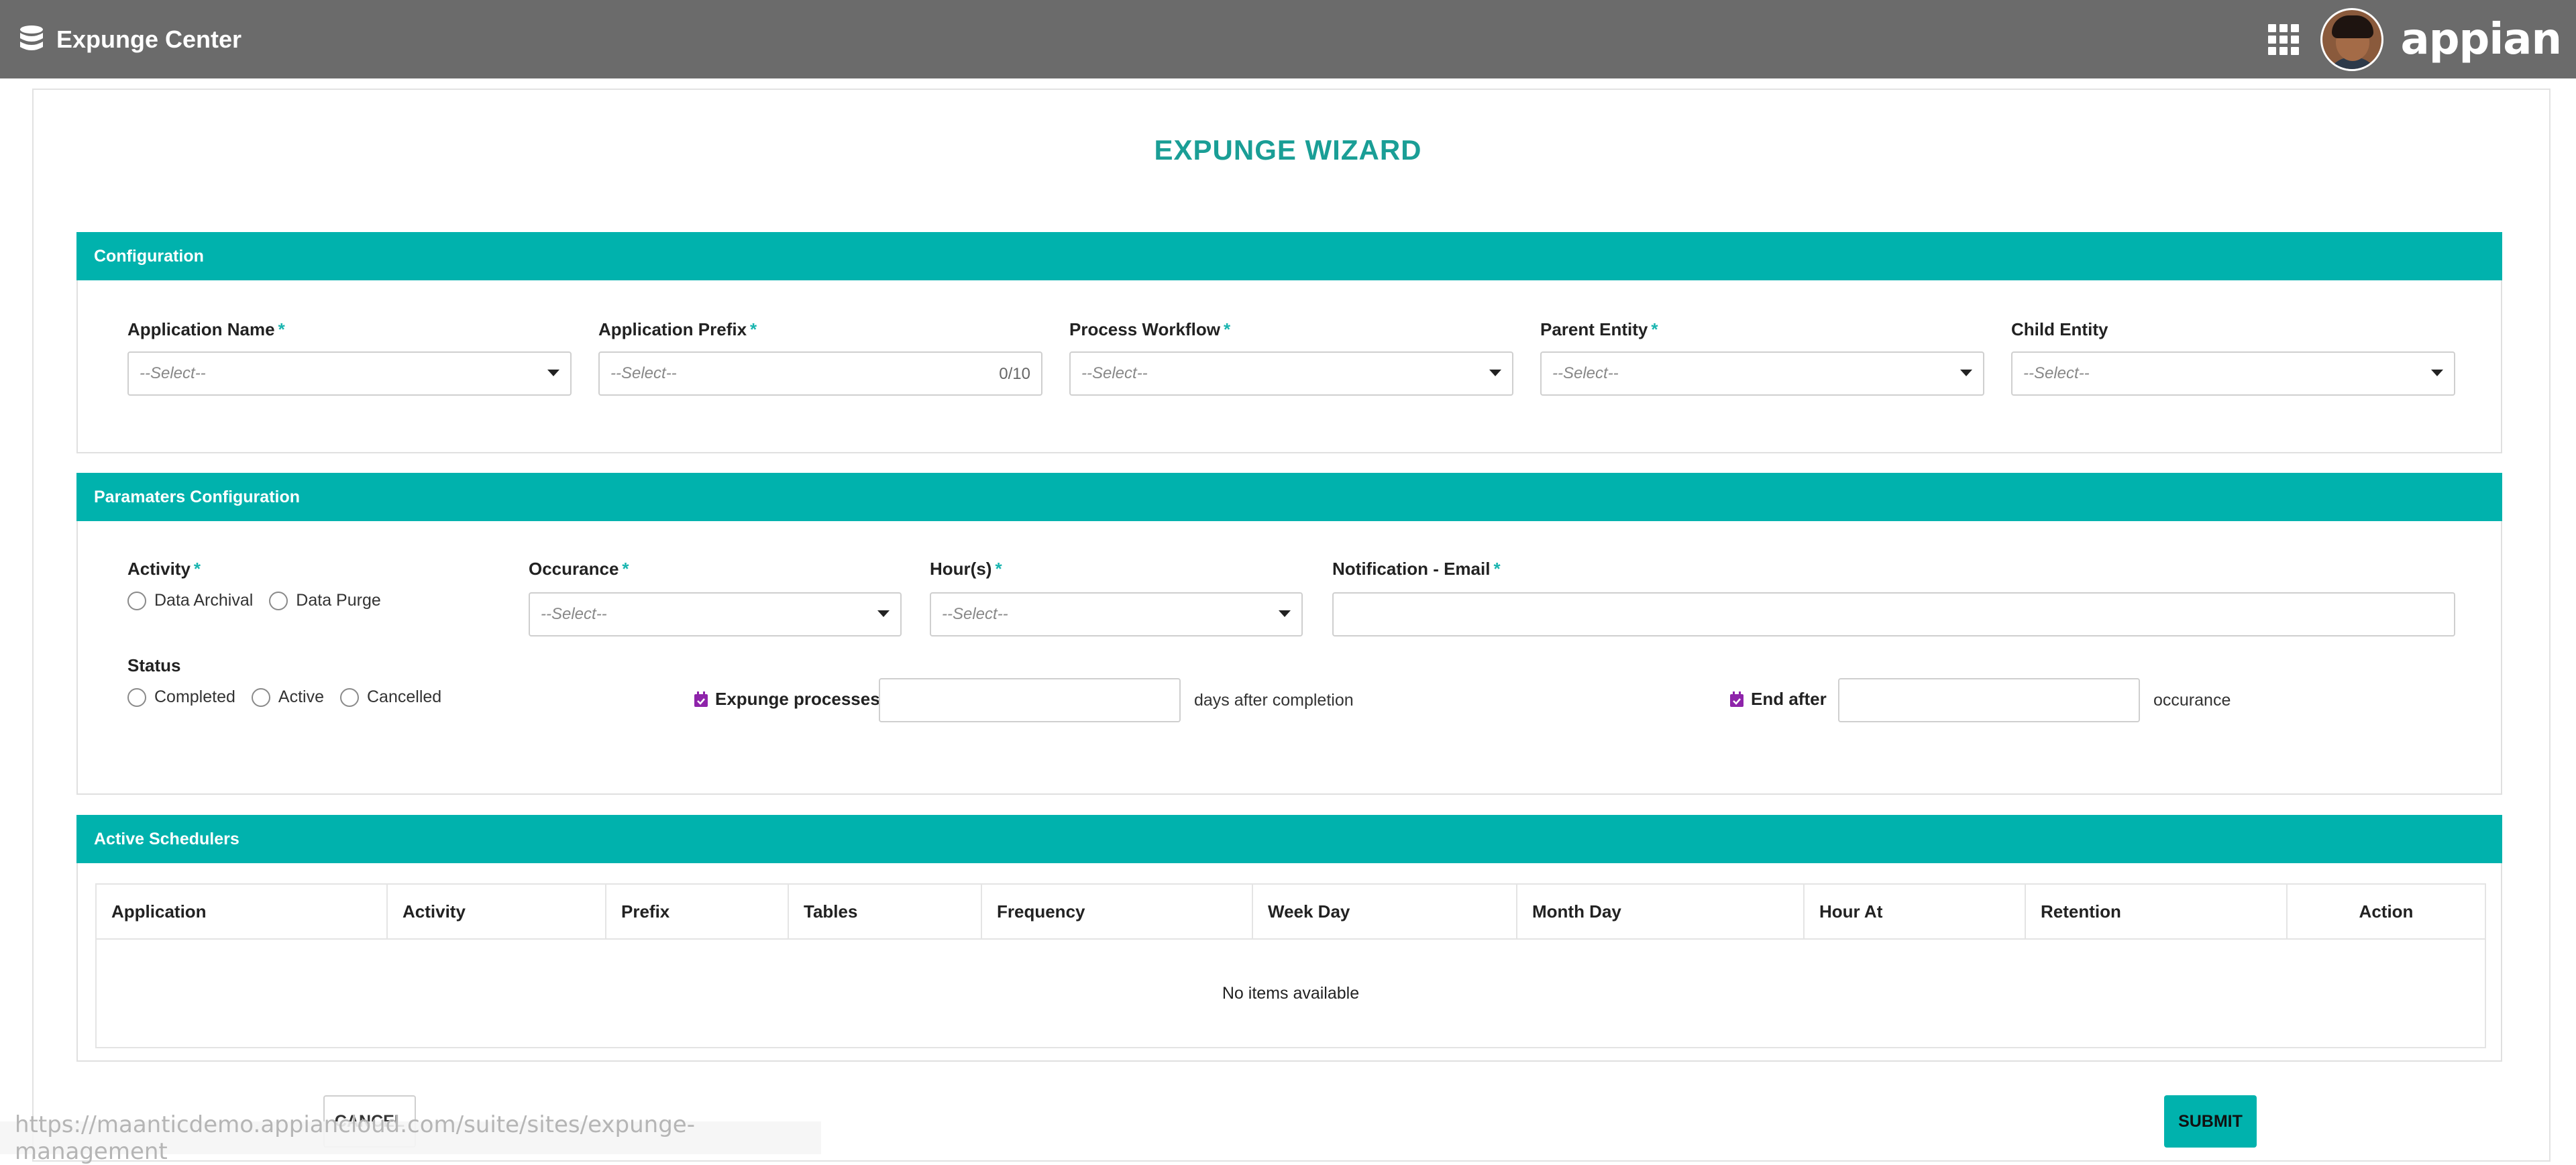 Image resolution: width=2576 pixels, height=1165 pixels. What do you see at coordinates (262, 601) in the screenshot?
I see `activity-radio-group: Data Archival Data Purge` at bounding box center [262, 601].